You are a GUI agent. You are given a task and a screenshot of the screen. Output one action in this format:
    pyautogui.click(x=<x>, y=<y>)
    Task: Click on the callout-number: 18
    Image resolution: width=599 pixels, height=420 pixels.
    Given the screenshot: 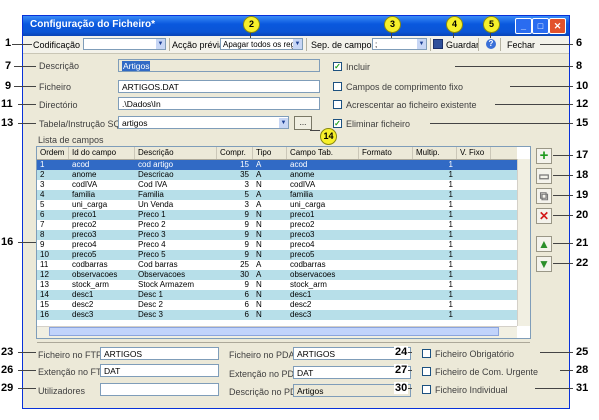 What is the action you would take?
    pyautogui.click(x=582, y=175)
    